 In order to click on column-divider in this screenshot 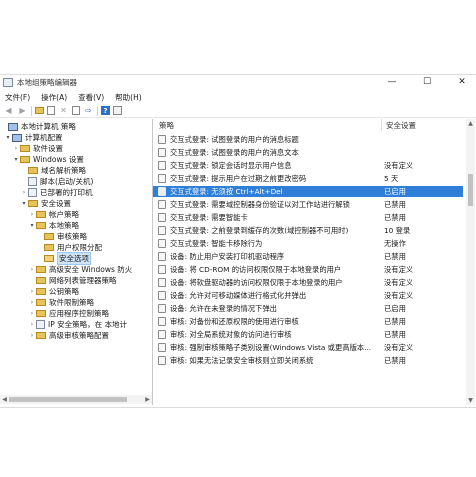, I will do `click(381, 125)`.